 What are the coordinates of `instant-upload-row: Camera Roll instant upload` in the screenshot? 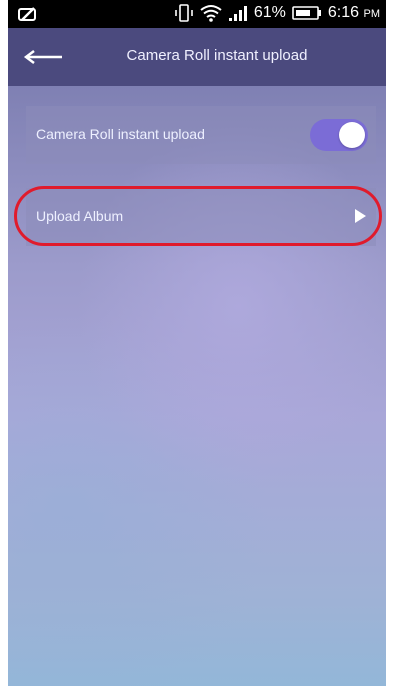 It's located at (201, 135).